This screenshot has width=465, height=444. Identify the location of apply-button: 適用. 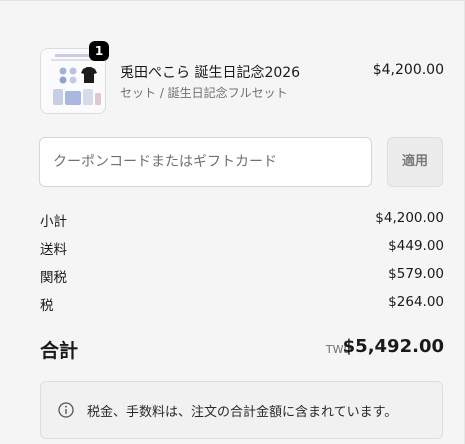
(415, 162).